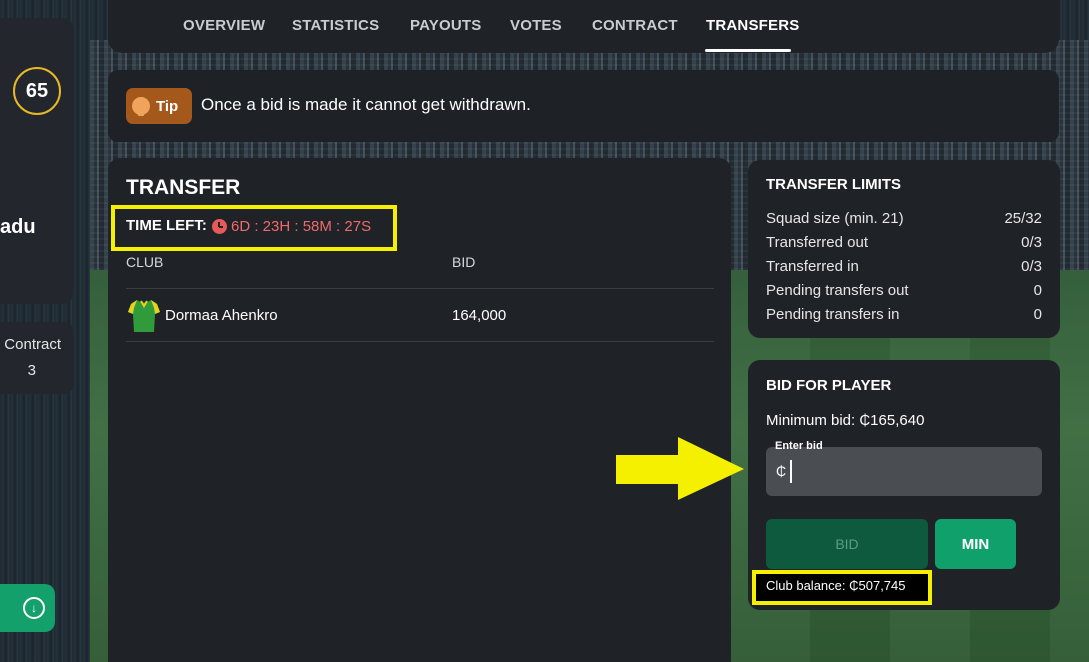  Describe the element at coordinates (847, 544) in the screenshot. I see `bid-button: BID` at that location.